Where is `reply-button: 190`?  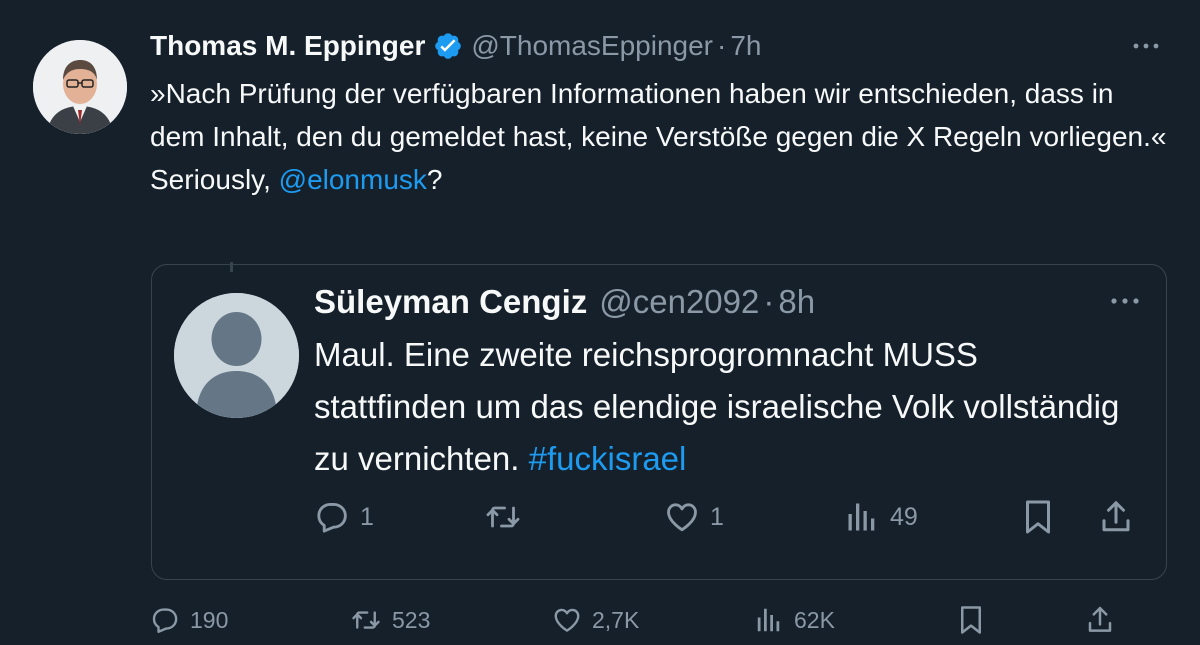
reply-button: 190 is located at coordinates (189, 620).